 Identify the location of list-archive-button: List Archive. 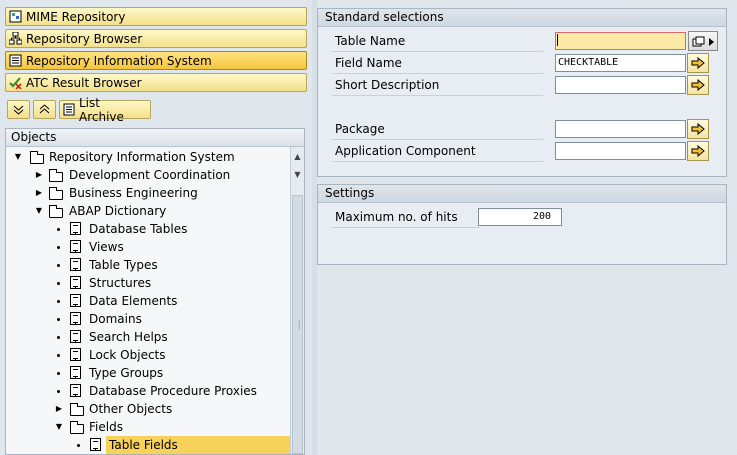
(105, 110).